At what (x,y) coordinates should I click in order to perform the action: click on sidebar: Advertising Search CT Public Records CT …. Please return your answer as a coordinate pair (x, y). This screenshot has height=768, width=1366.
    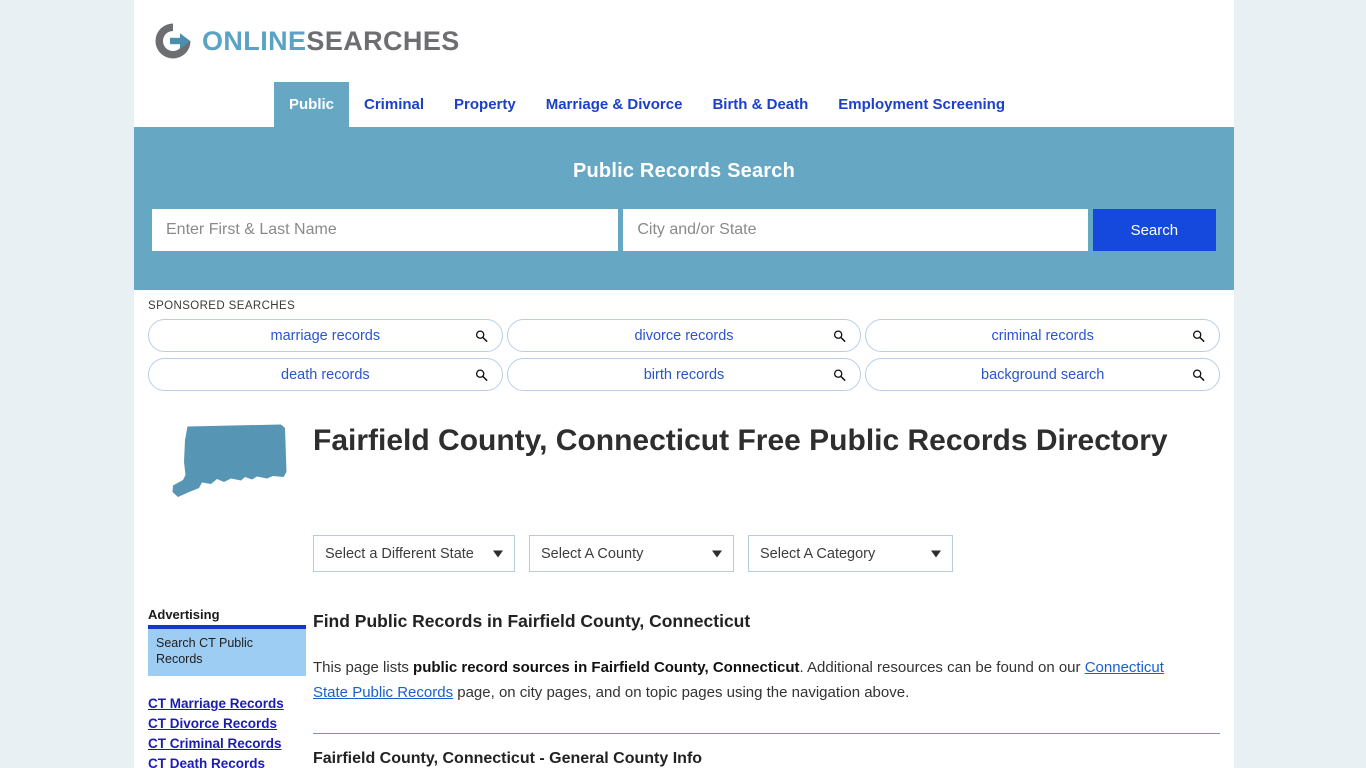
    Looking at the image, I should click on (230, 637).